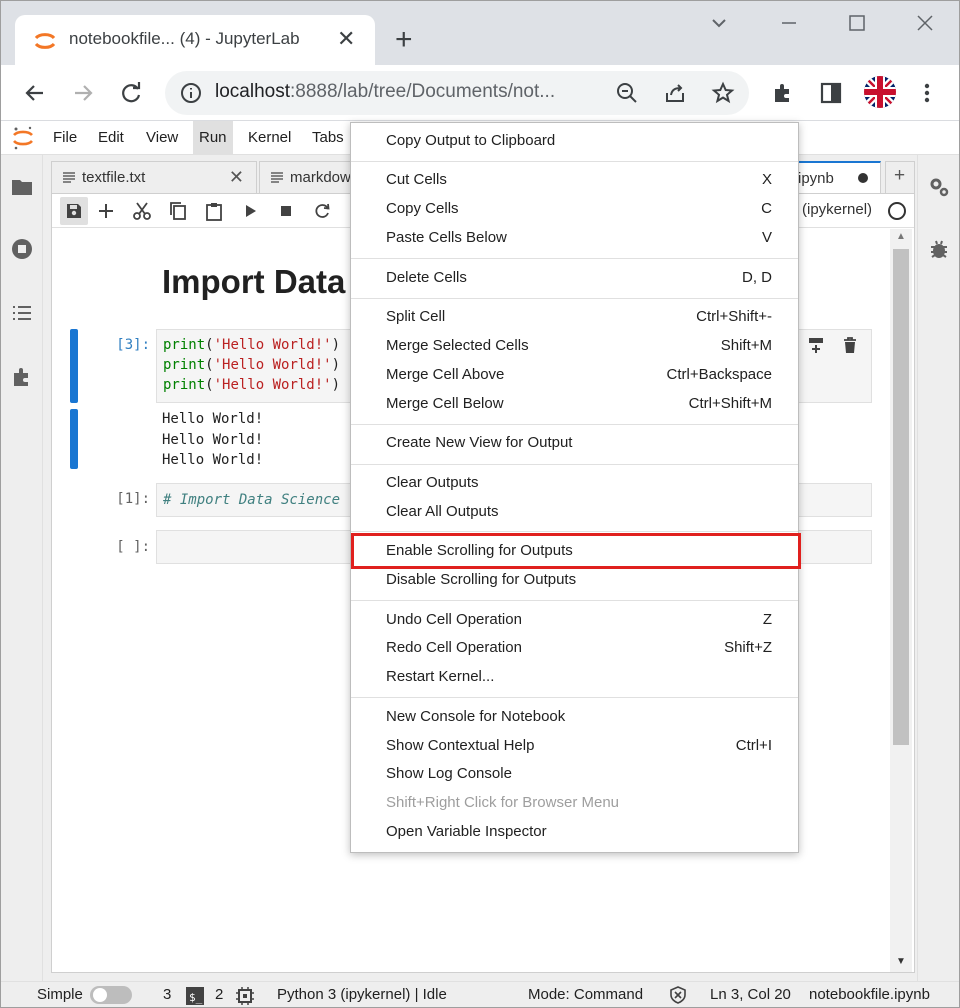 This screenshot has width=960, height=1008. What do you see at coordinates (250, 211) in the screenshot?
I see `run-cell-play-icon` at bounding box center [250, 211].